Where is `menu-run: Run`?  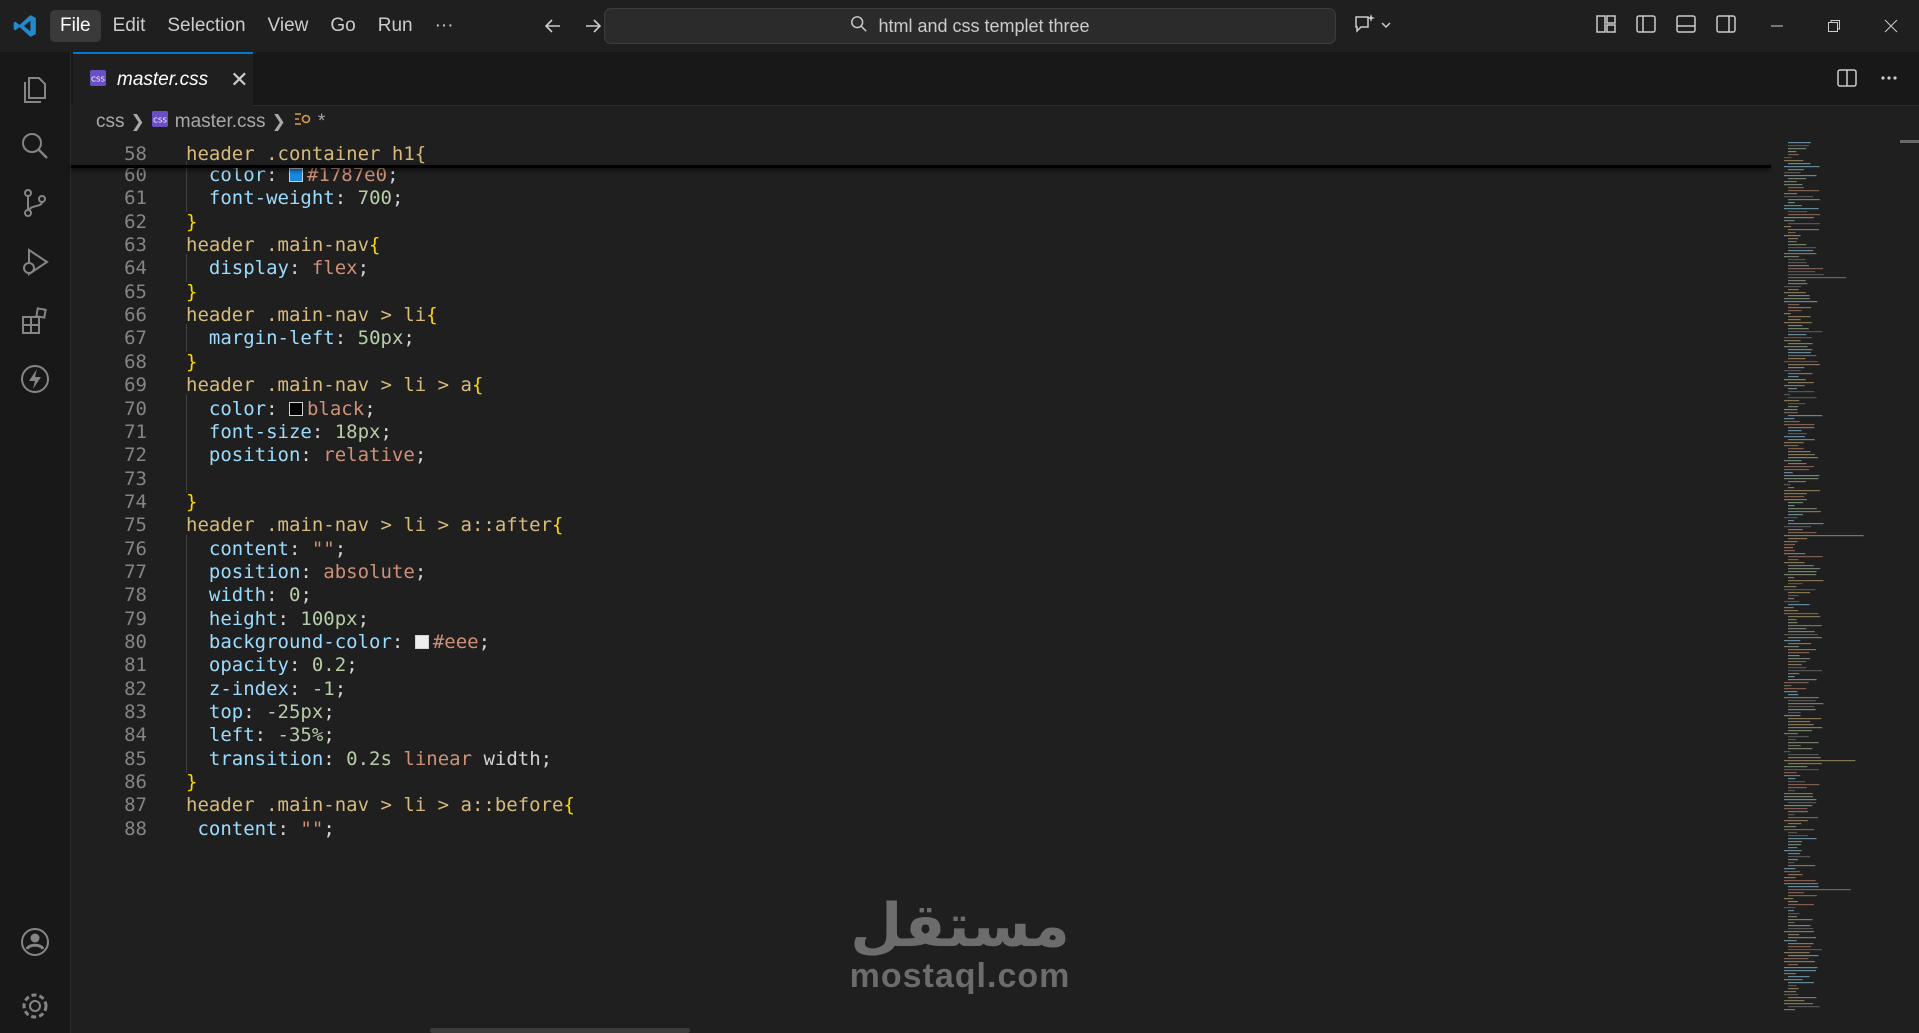
menu-run: Run is located at coordinates (395, 26).